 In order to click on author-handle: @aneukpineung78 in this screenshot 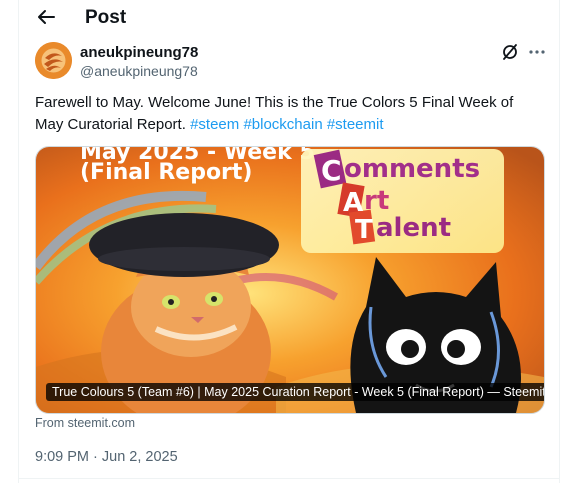, I will do `click(139, 71)`.